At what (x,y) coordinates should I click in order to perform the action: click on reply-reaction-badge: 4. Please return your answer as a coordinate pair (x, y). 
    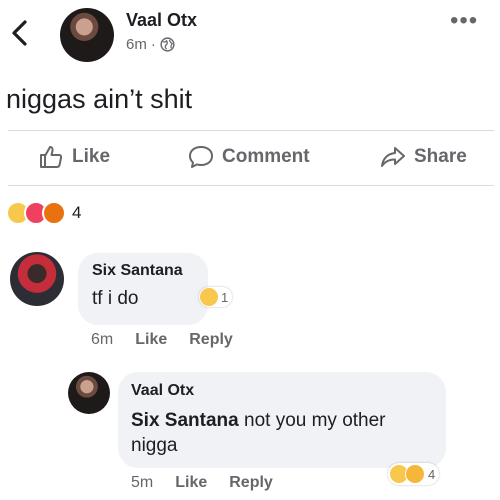
    Looking at the image, I should click on (414, 474).